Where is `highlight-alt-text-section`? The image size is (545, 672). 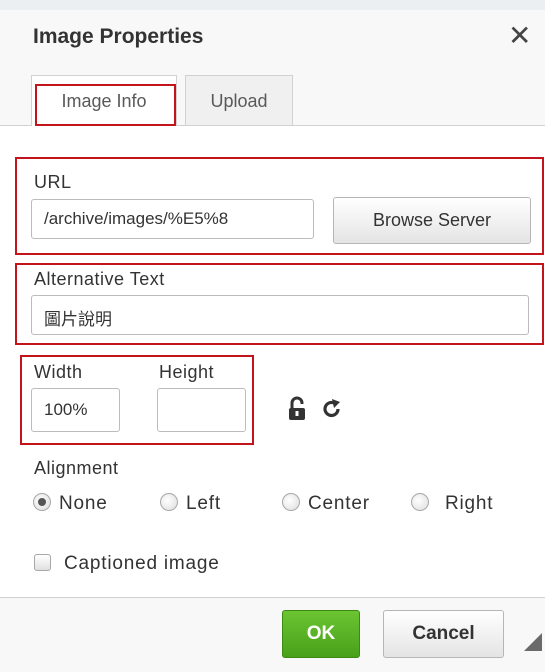
highlight-alt-text-section is located at coordinates (279, 304).